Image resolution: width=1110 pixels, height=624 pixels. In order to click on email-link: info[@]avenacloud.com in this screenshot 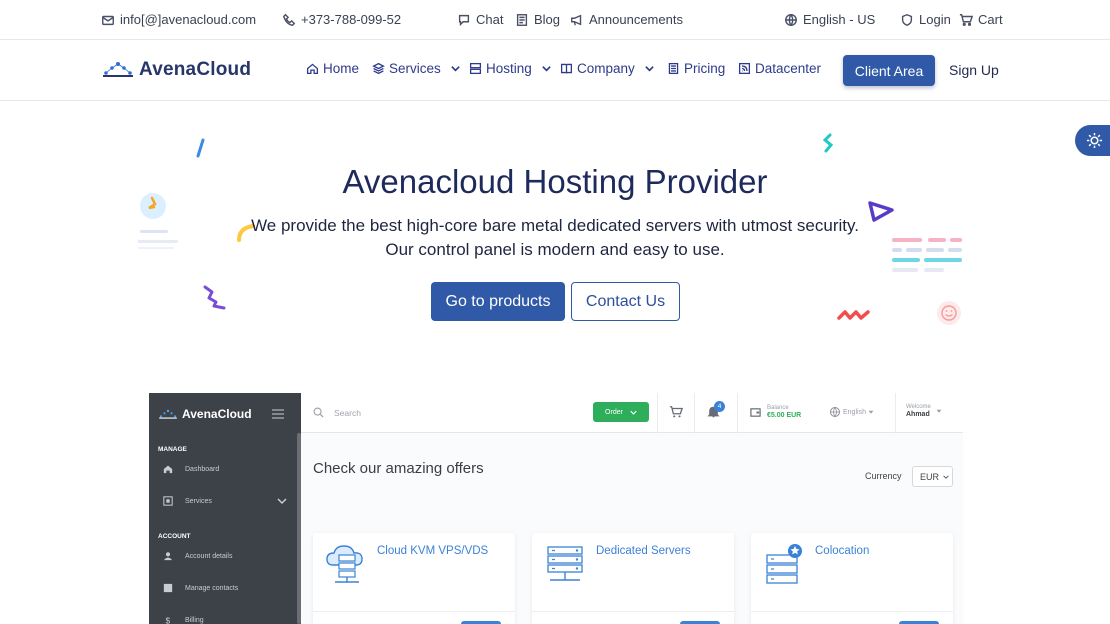, I will do `click(178, 19)`.